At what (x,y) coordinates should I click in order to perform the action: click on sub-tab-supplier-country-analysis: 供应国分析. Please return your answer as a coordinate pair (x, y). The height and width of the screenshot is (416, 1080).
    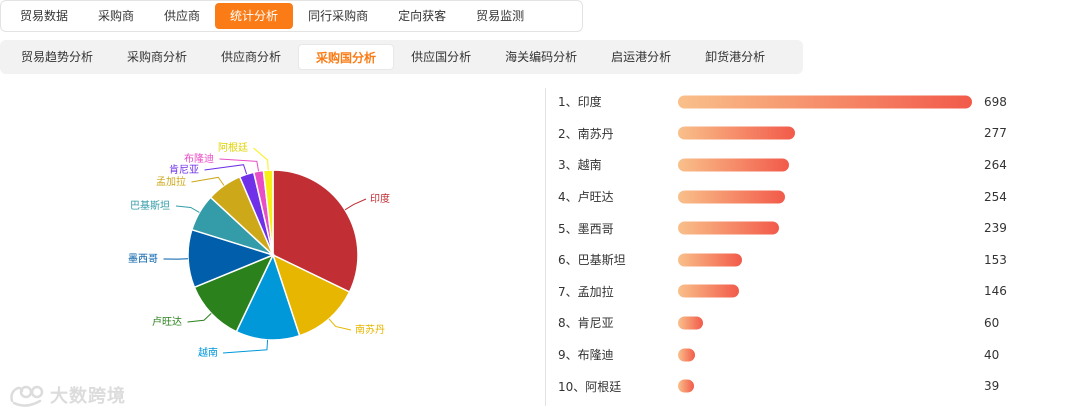
    Looking at the image, I should click on (441, 57).